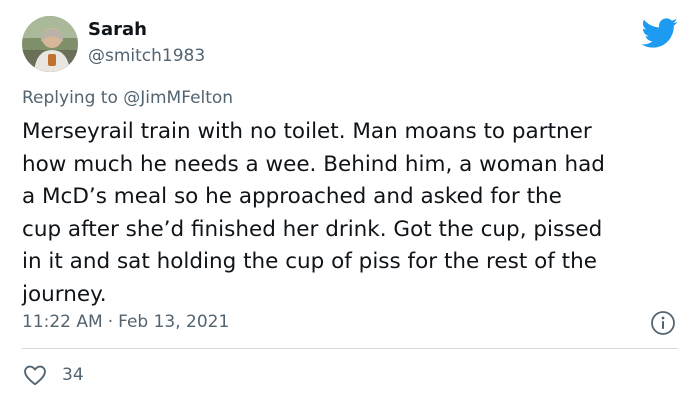 Image resolution: width=700 pixels, height=402 pixels. What do you see at coordinates (53, 375) in the screenshot?
I see `like-button: 34` at bounding box center [53, 375].